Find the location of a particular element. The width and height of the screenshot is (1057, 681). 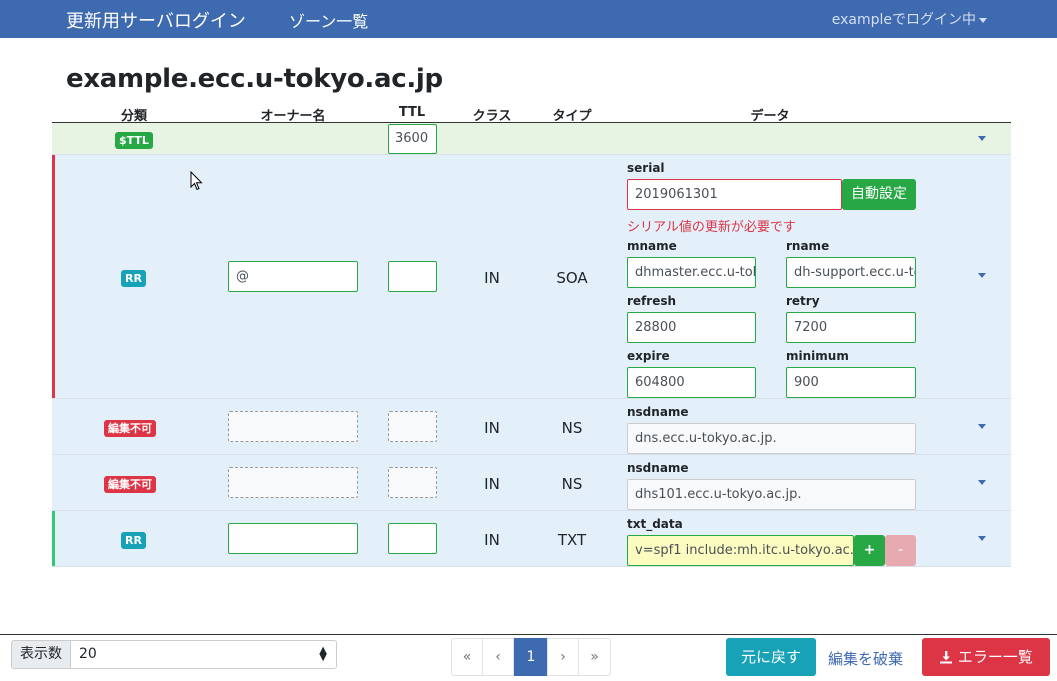

refresh-input: 28800 is located at coordinates (691, 327).